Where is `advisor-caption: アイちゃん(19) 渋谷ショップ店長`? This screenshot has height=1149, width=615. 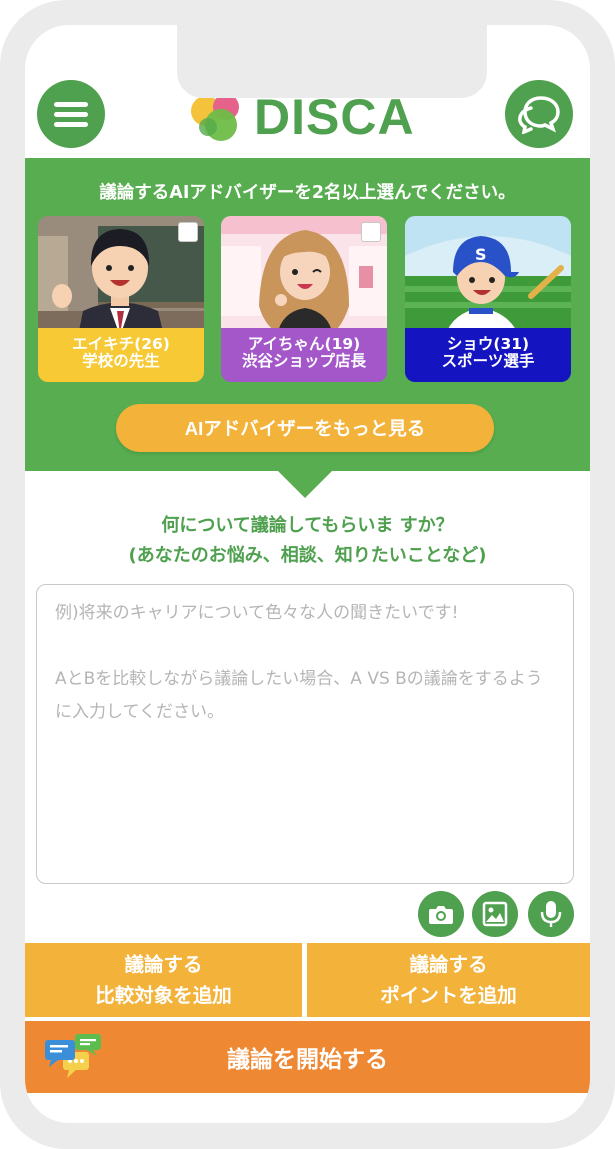 advisor-caption: アイちゃん(19) 渋谷ショップ店長 is located at coordinates (304, 355).